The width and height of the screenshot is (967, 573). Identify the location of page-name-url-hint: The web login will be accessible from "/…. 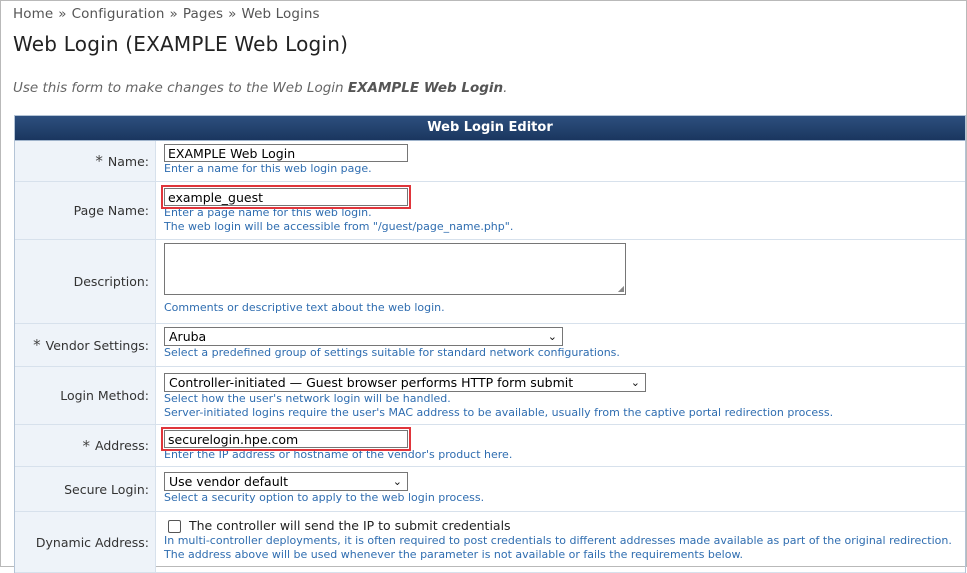
(339, 226).